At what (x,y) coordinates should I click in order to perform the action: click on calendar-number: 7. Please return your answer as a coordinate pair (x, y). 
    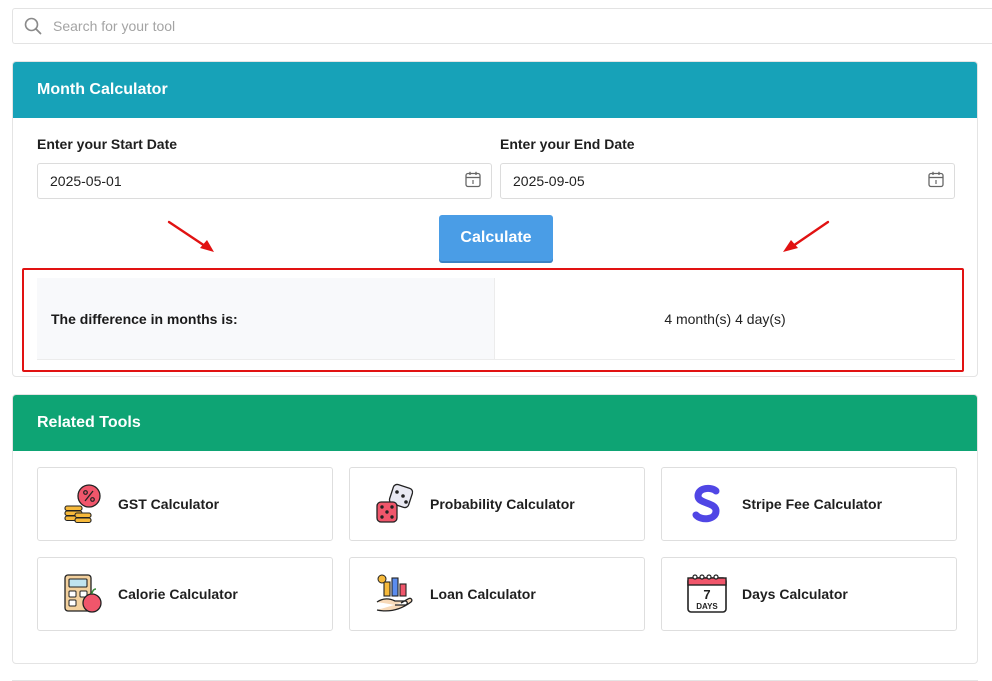
    Looking at the image, I should click on (706, 594).